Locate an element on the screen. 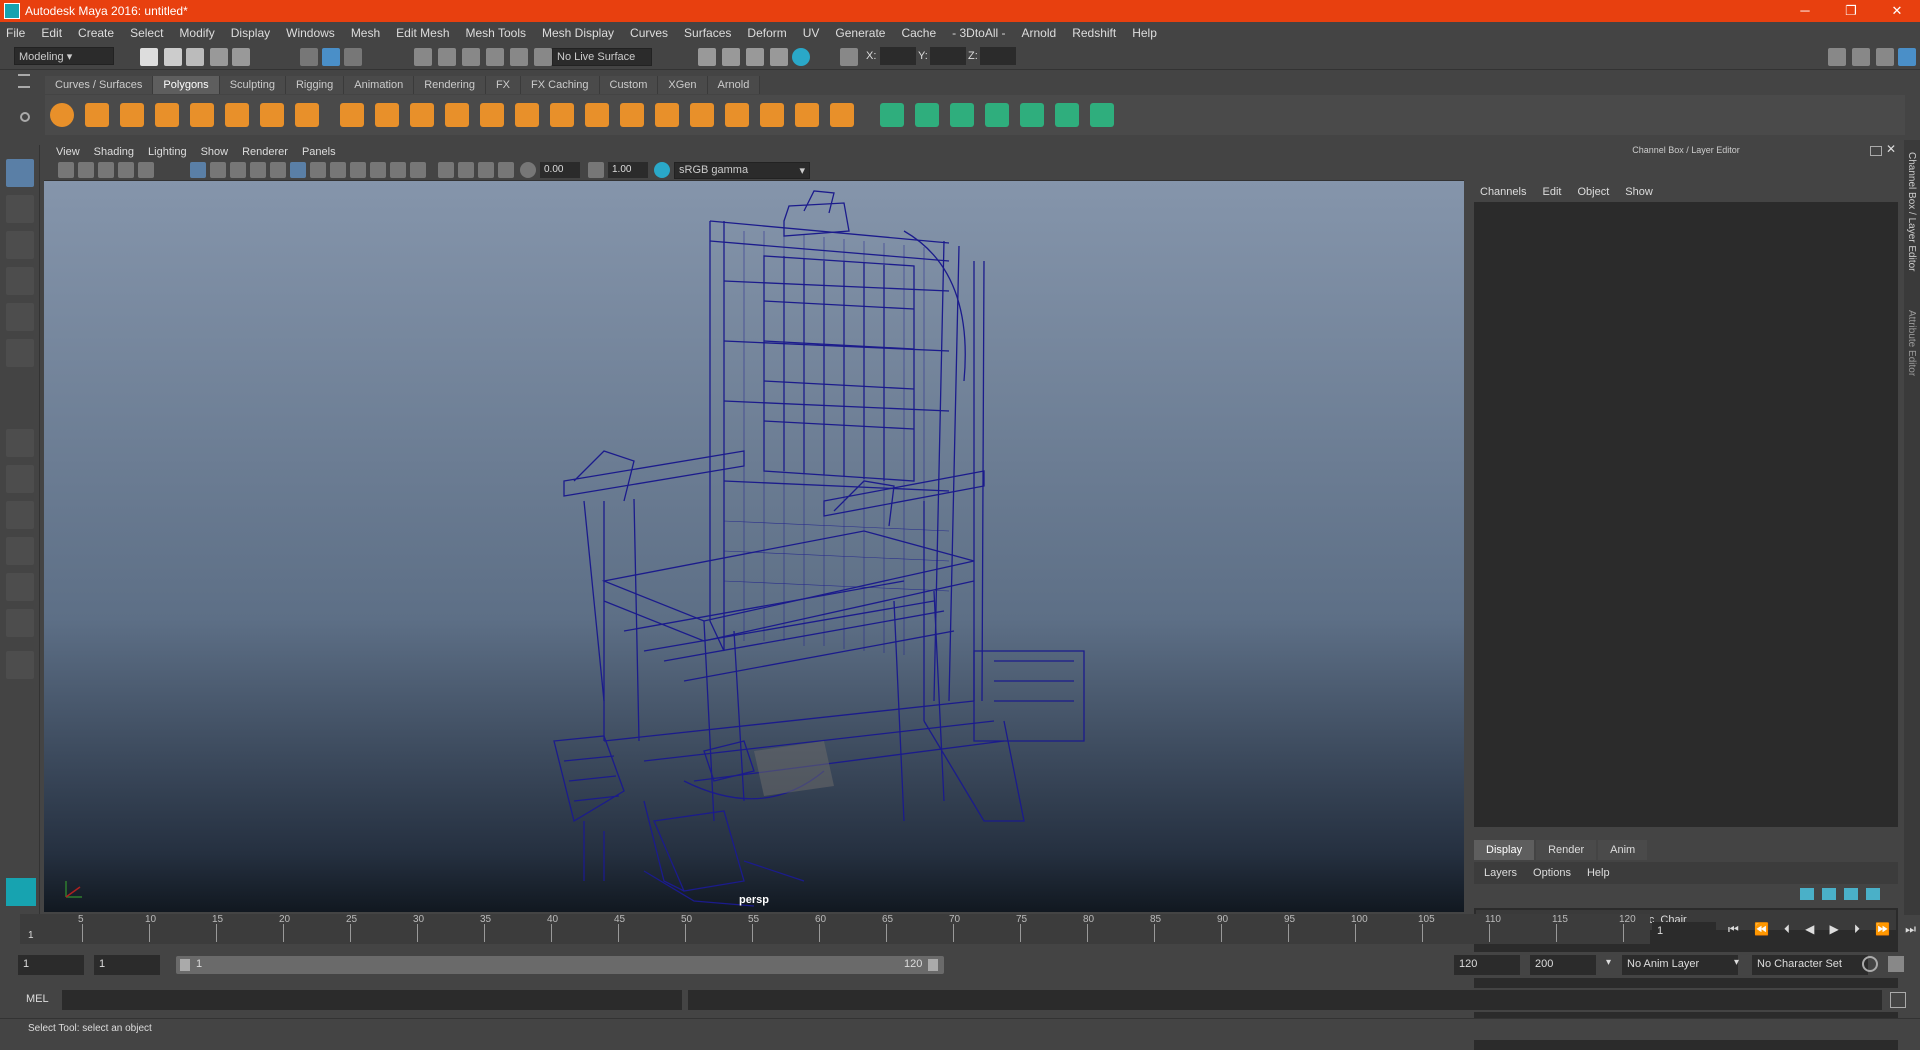  channels-menu: Channels is located at coordinates (1503, 192).